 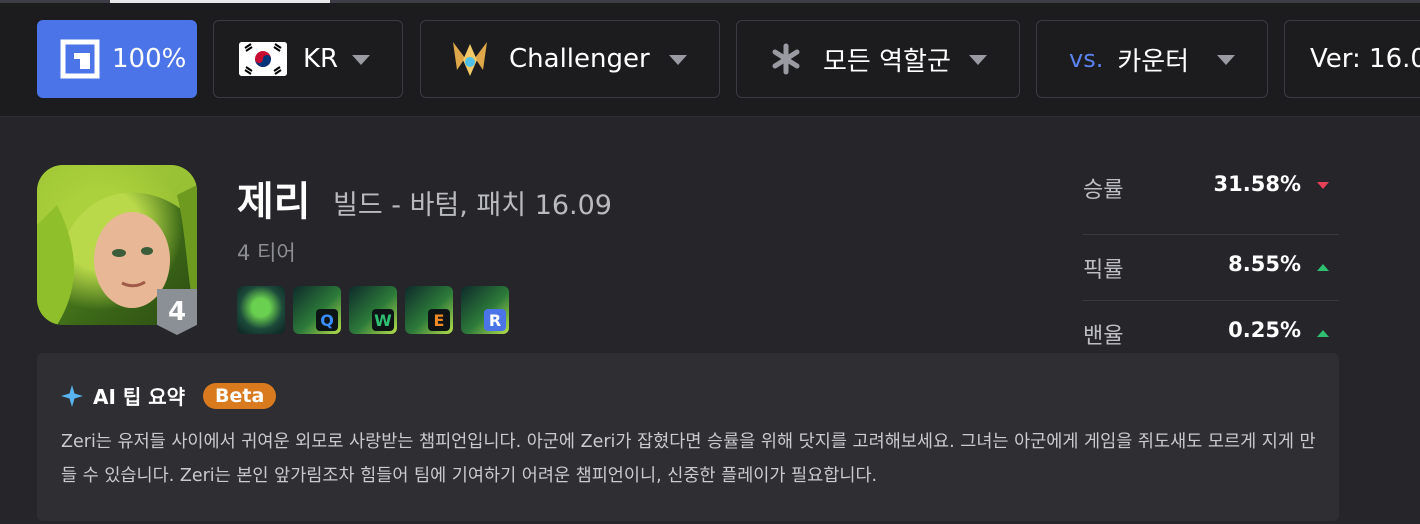 What do you see at coordinates (240, 395) in the screenshot?
I see `beta-badge: Beta` at bounding box center [240, 395].